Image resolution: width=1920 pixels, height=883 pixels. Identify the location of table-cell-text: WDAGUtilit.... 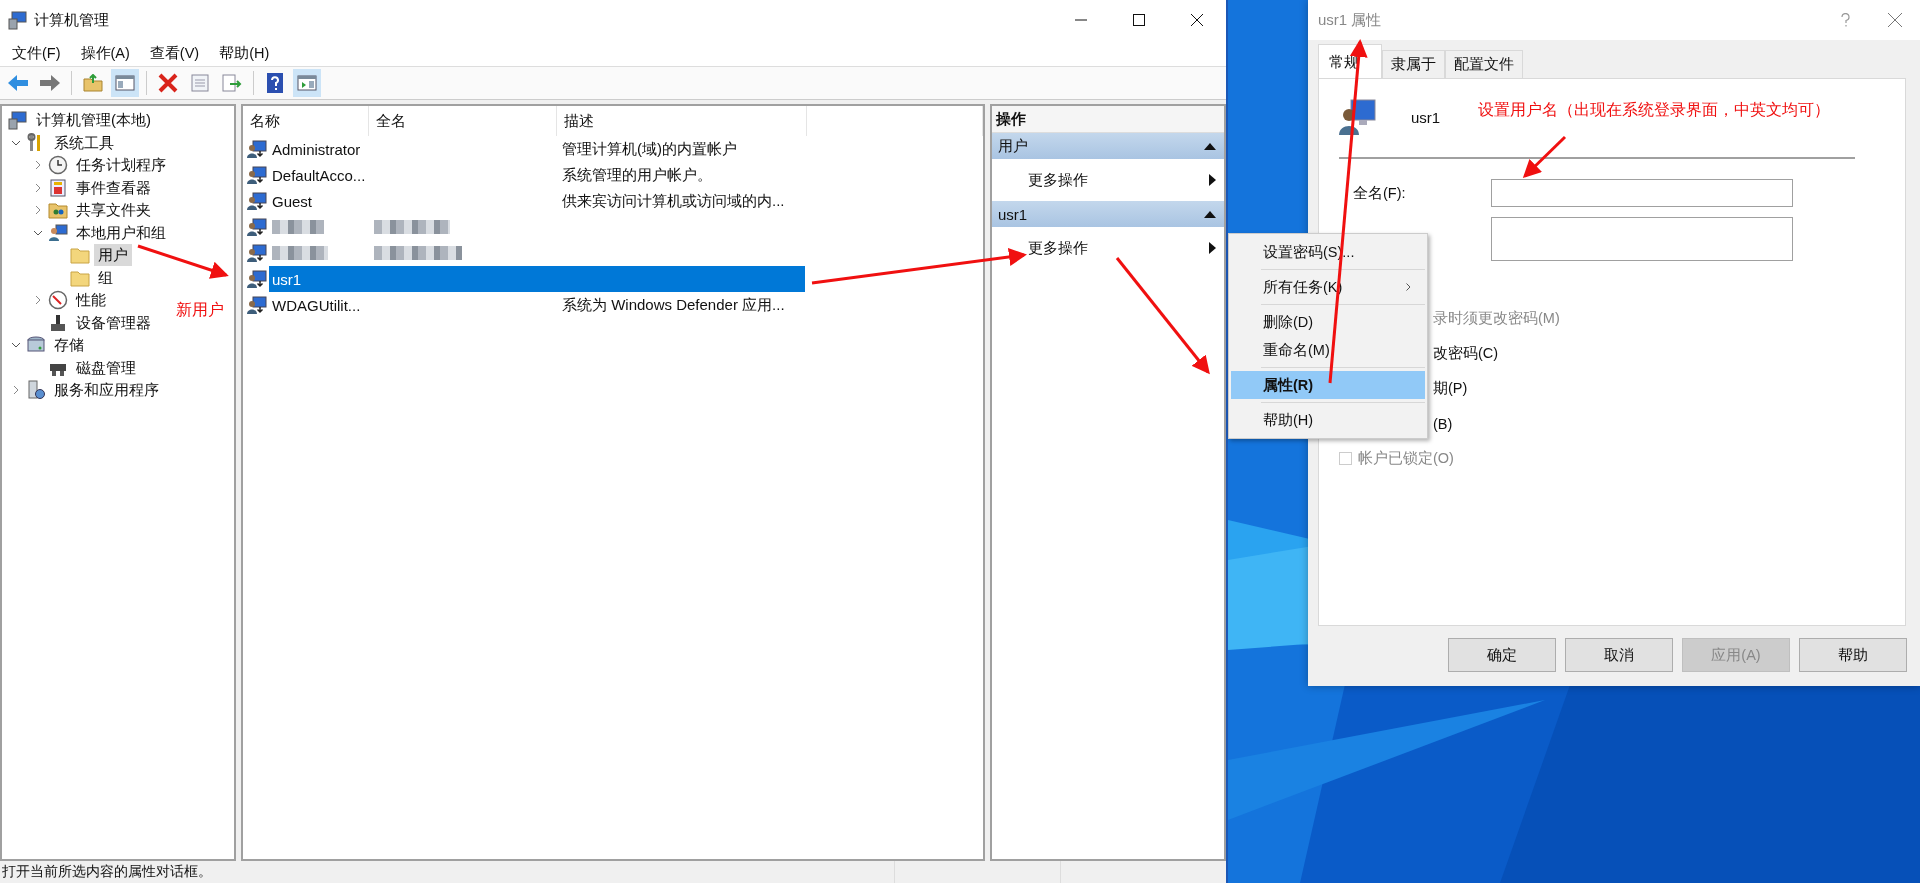
(316, 305).